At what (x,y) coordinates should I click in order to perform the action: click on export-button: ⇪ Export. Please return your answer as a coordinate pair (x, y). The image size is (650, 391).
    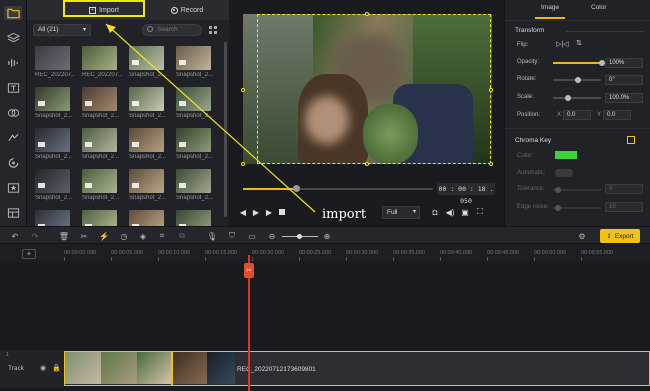
    Looking at the image, I should click on (620, 236).